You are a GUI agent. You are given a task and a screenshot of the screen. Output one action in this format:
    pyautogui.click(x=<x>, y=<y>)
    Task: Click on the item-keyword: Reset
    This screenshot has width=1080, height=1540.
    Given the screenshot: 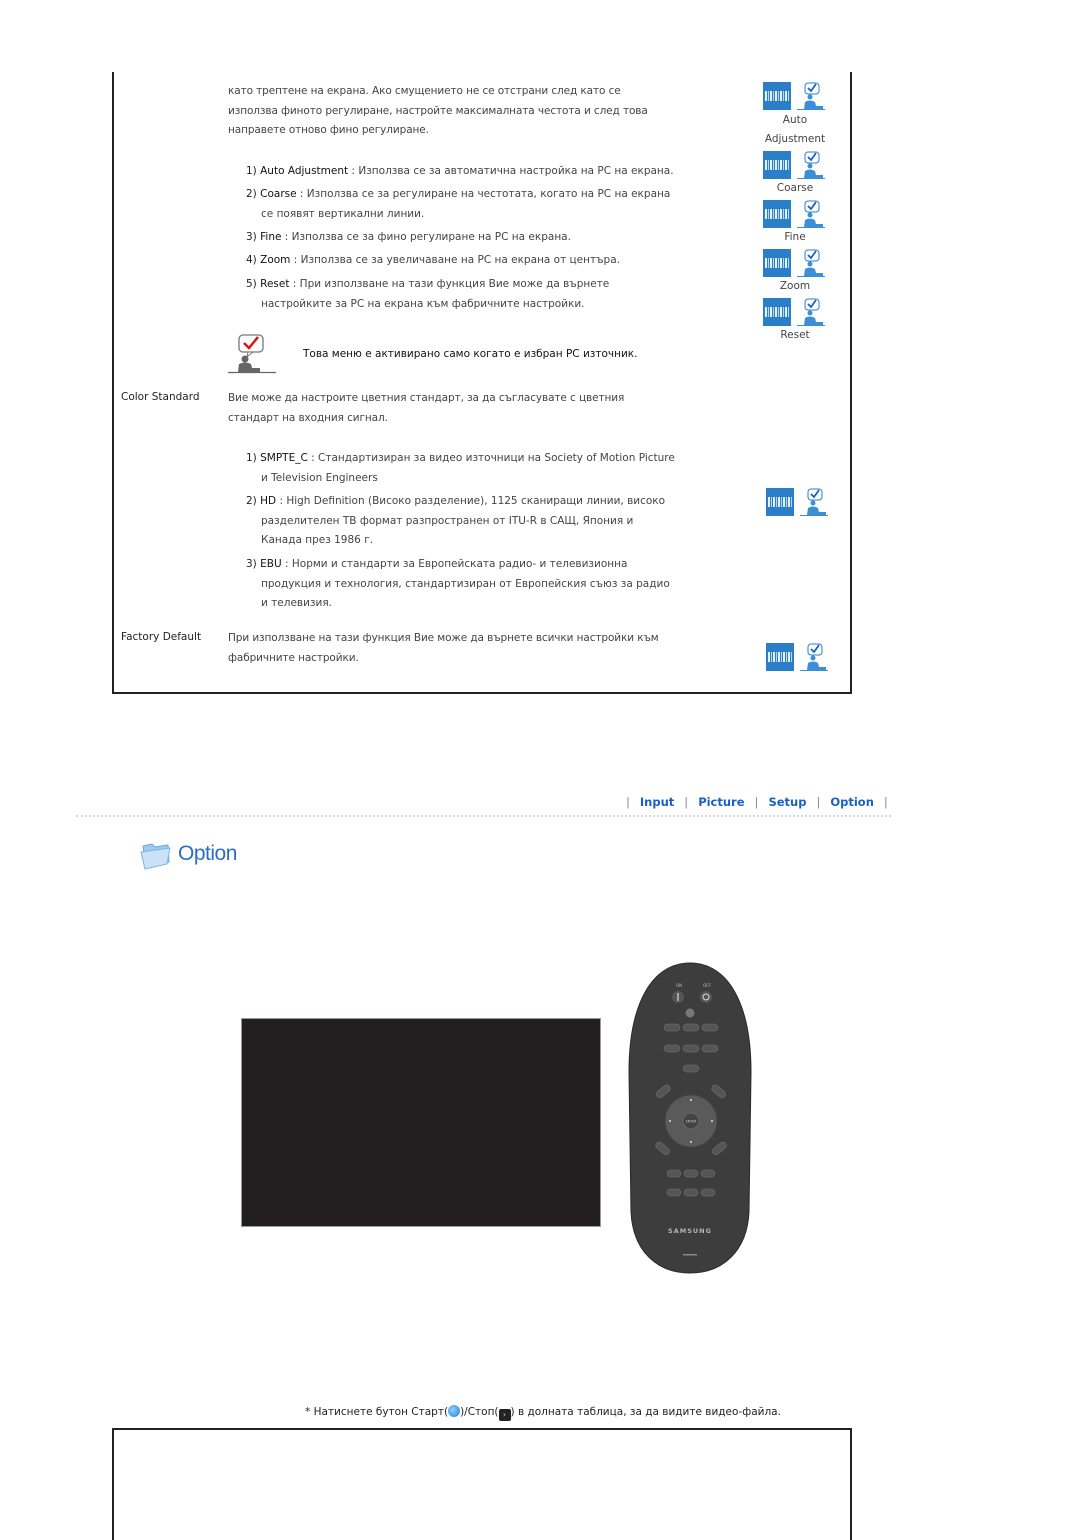 What is the action you would take?
    pyautogui.click(x=275, y=284)
    